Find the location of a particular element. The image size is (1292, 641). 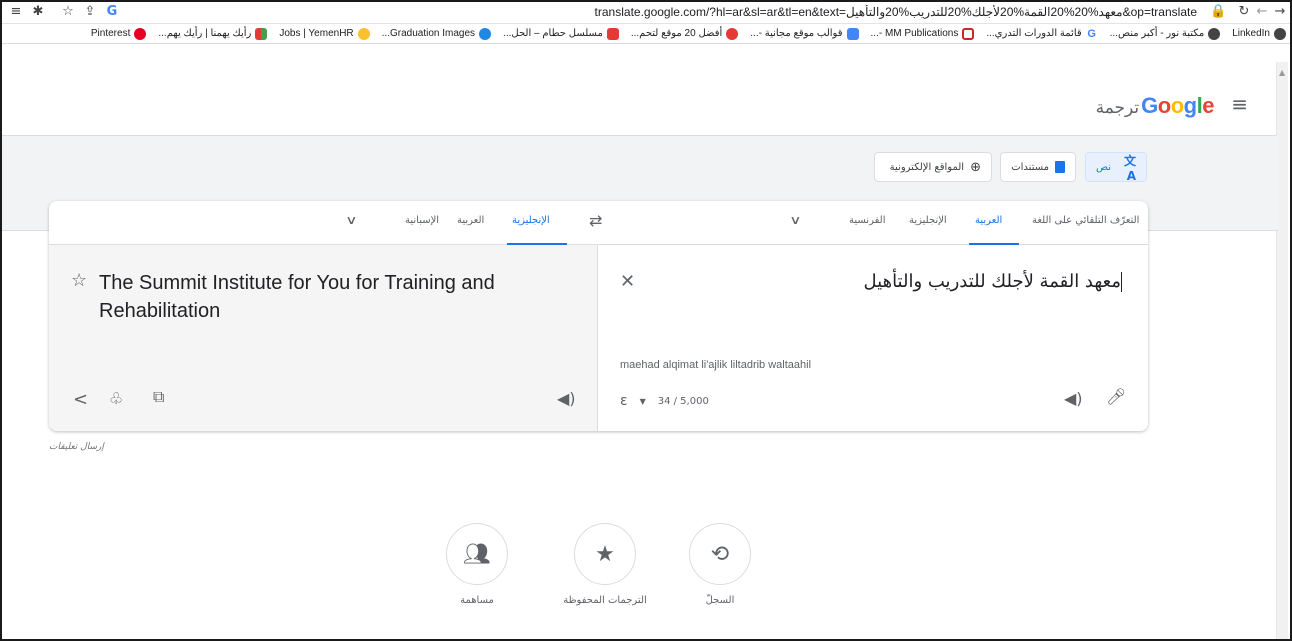

bookmark-star-icon: ☆ is located at coordinates (68, 12).